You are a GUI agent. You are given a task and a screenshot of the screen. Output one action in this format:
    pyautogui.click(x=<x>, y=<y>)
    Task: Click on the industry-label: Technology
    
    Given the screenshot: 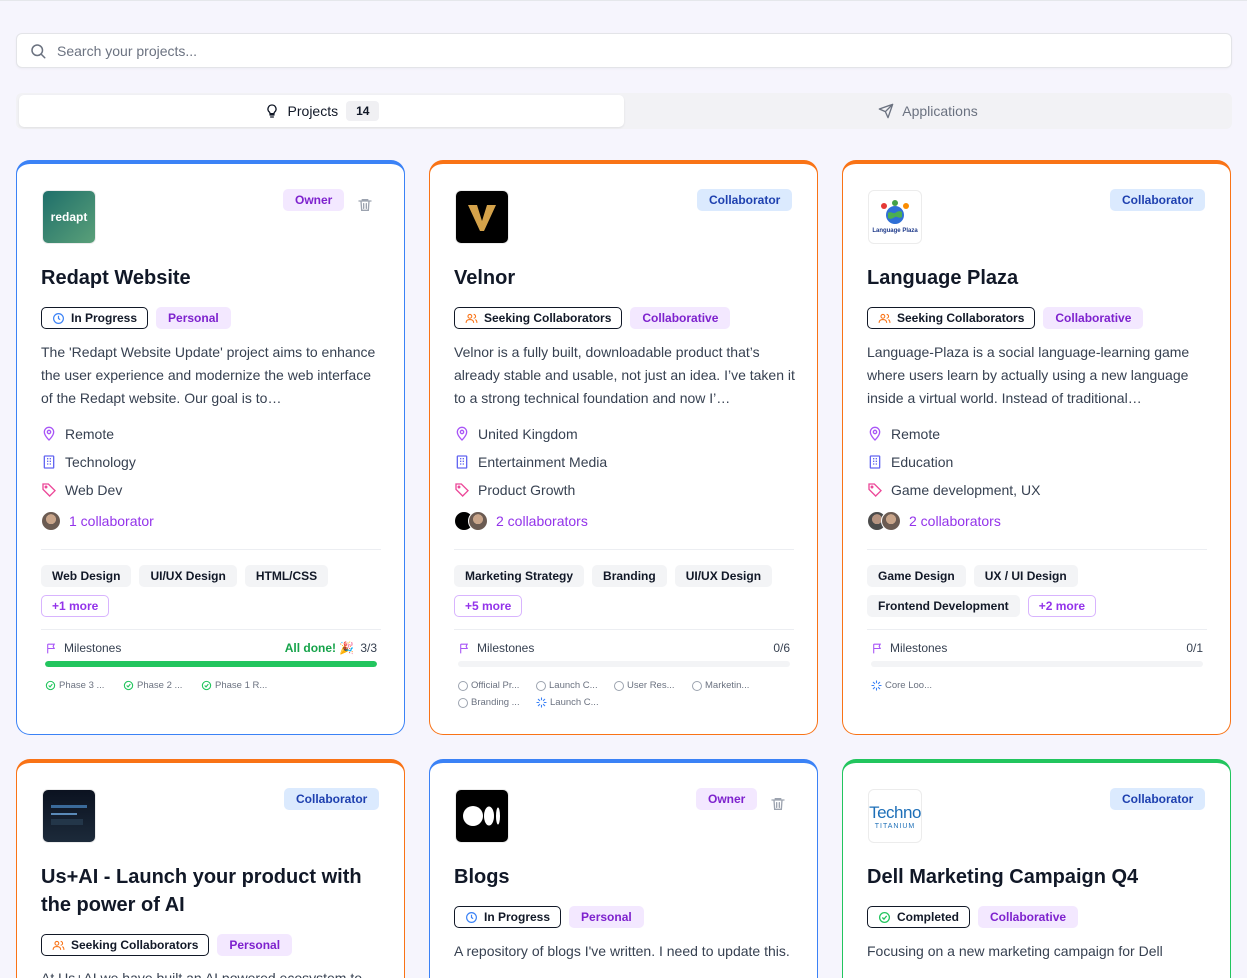 What is the action you would take?
    pyautogui.click(x=100, y=462)
    